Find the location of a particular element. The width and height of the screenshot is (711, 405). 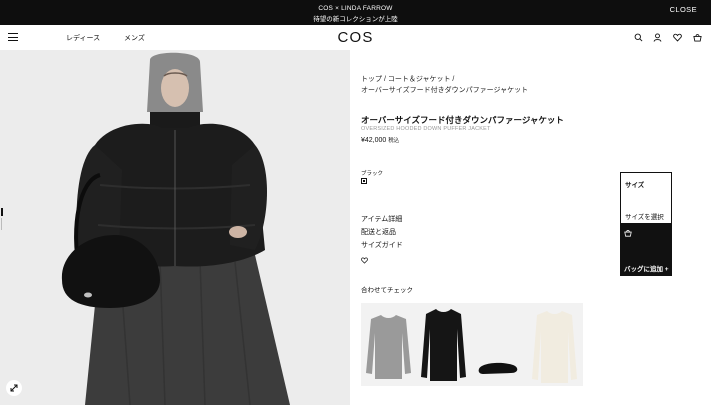

breadcrumb-current: オーバーサイズフード付きダウンパファージャケット is located at coordinates (444, 90).